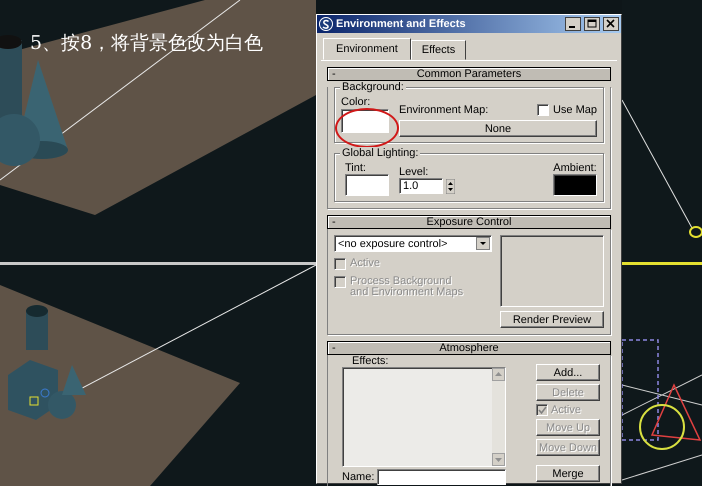 The image size is (702, 486). I want to click on rollout-title: Common Parameters, so click(469, 74).